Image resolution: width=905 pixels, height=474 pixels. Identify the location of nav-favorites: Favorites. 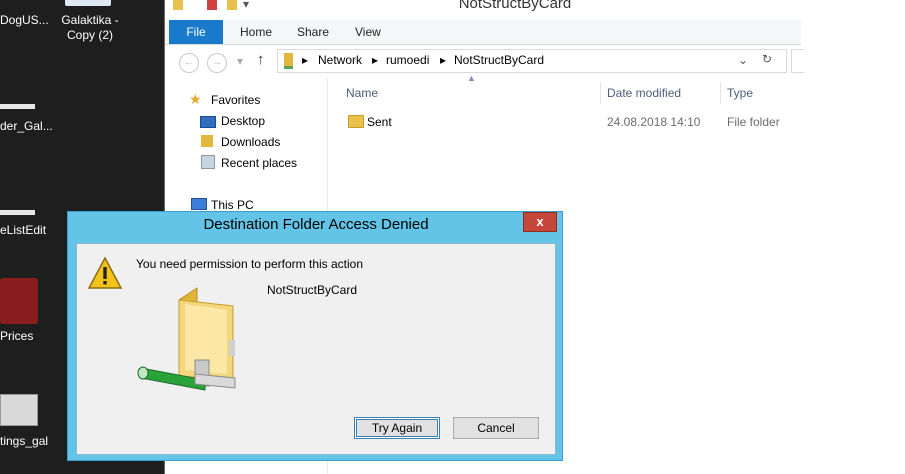
(235, 100).